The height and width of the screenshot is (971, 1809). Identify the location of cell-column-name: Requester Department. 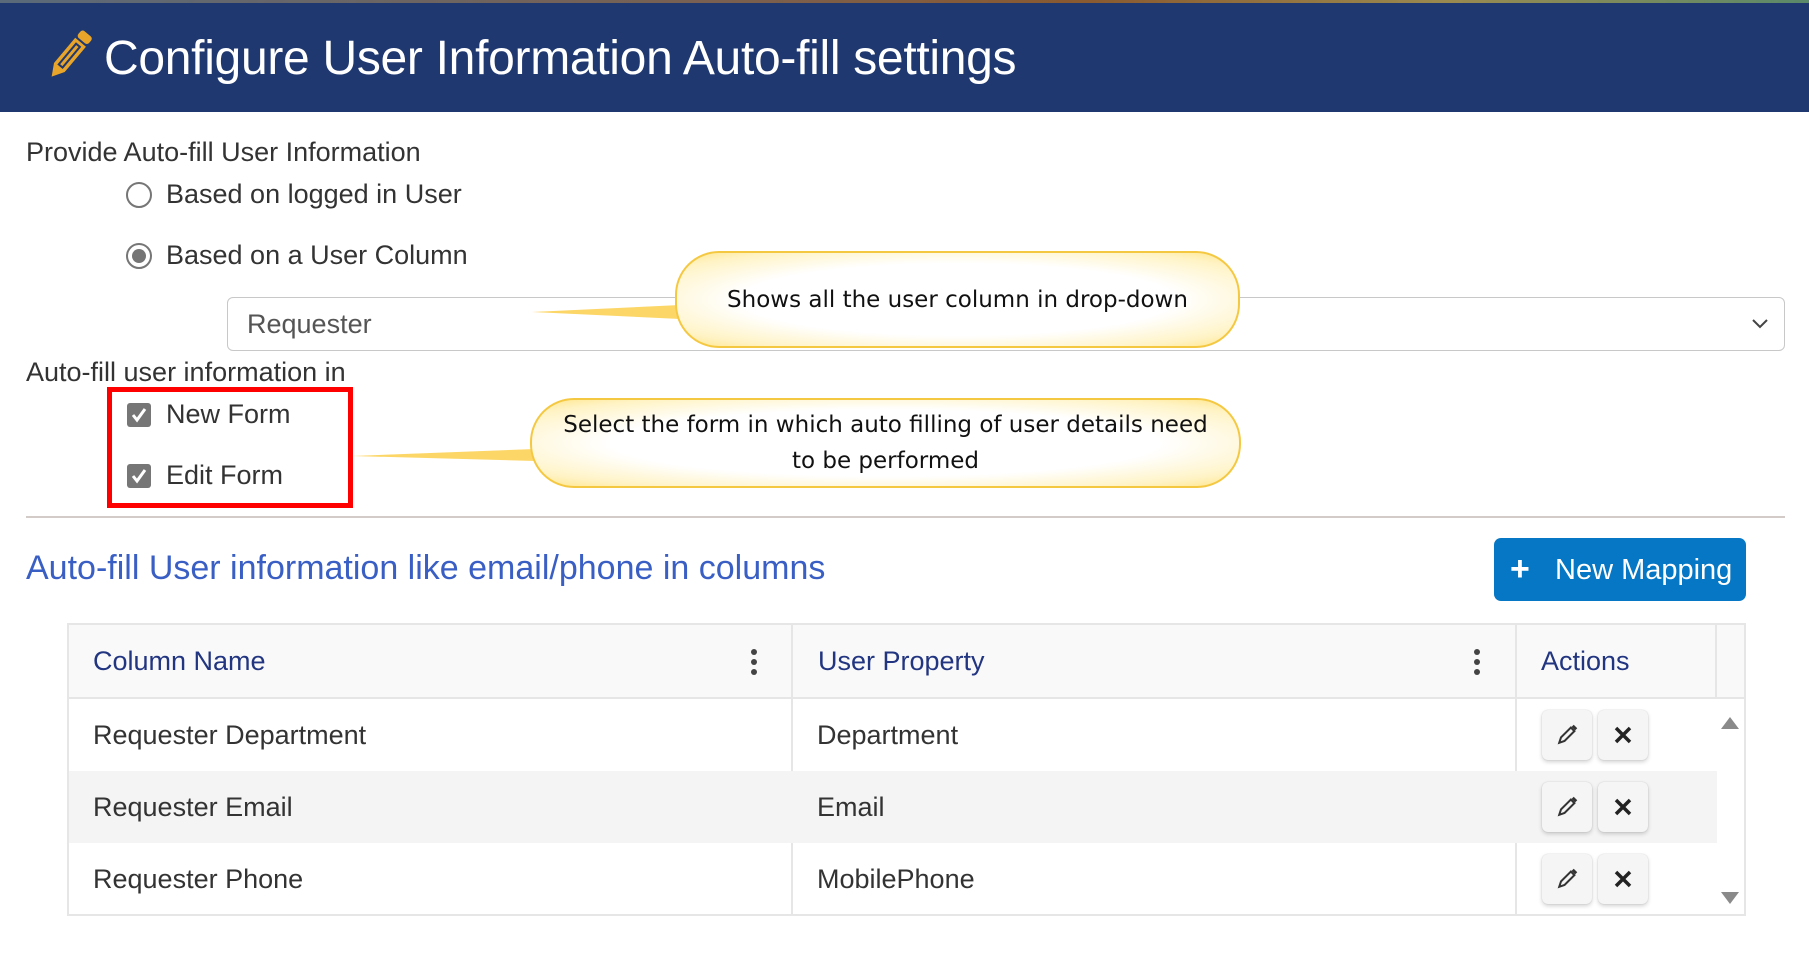
(230, 735).